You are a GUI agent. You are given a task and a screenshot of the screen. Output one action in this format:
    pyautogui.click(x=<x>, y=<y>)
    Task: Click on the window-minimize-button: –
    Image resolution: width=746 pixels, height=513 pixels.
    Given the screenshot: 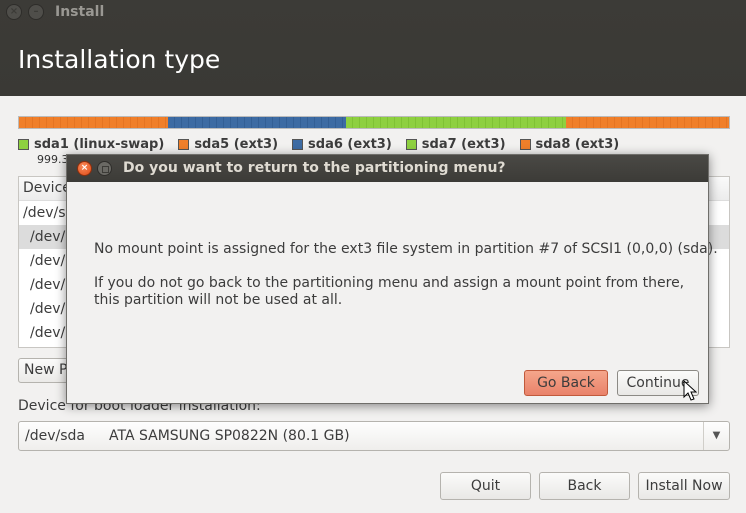 What is the action you would take?
    pyautogui.click(x=36, y=12)
    